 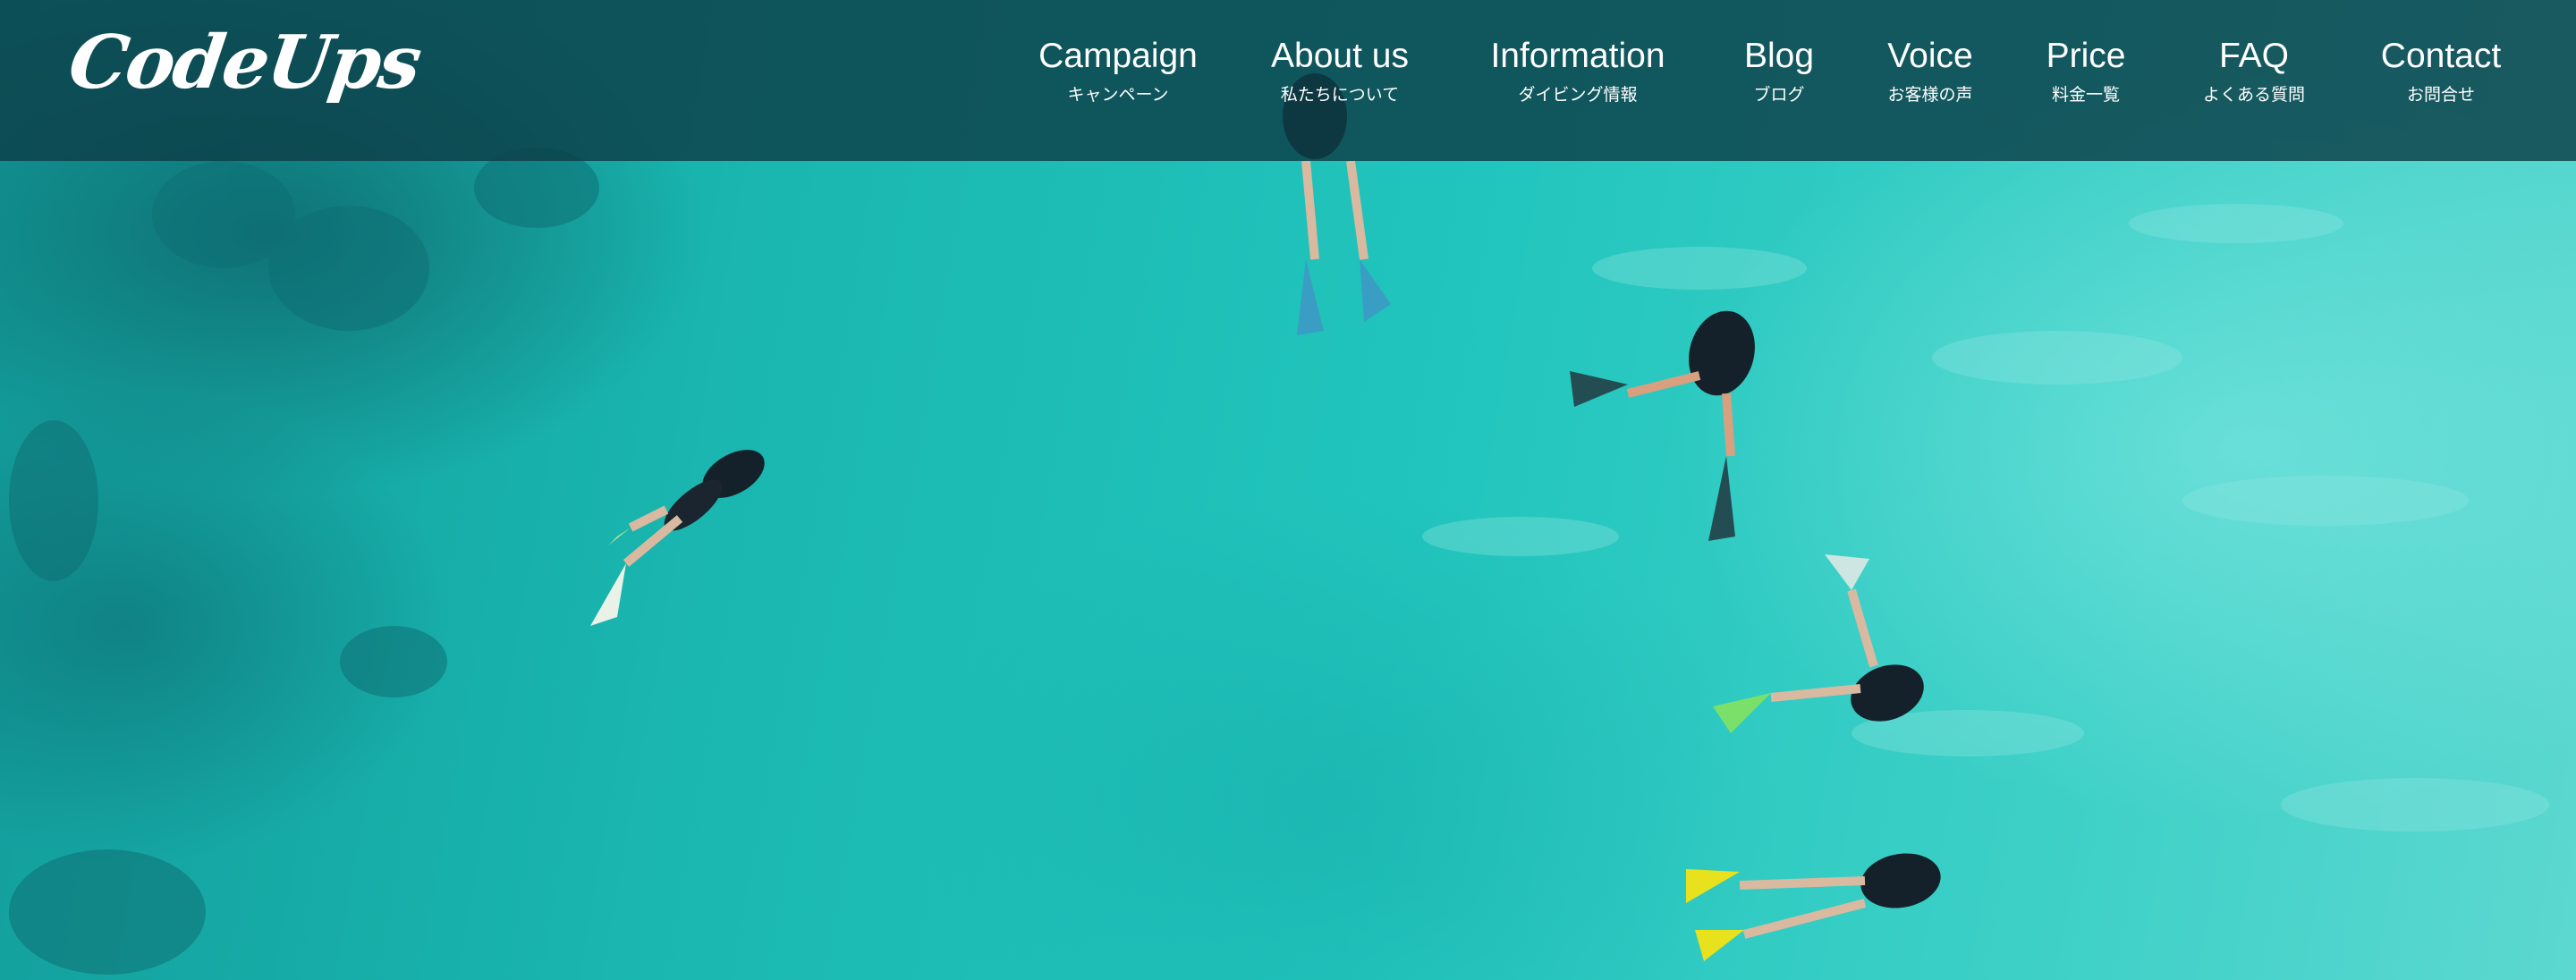 I want to click on nav-item-voice: Voice お客様の声, so click(x=1929, y=71).